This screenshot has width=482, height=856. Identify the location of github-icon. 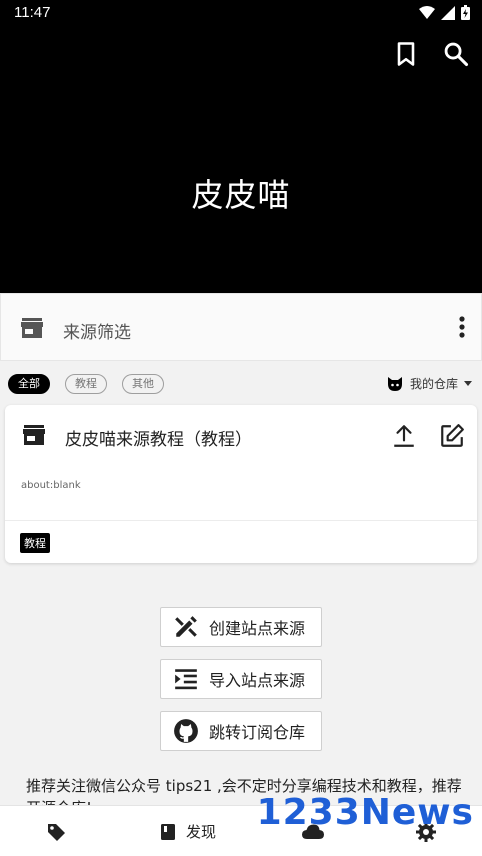
(186, 731).